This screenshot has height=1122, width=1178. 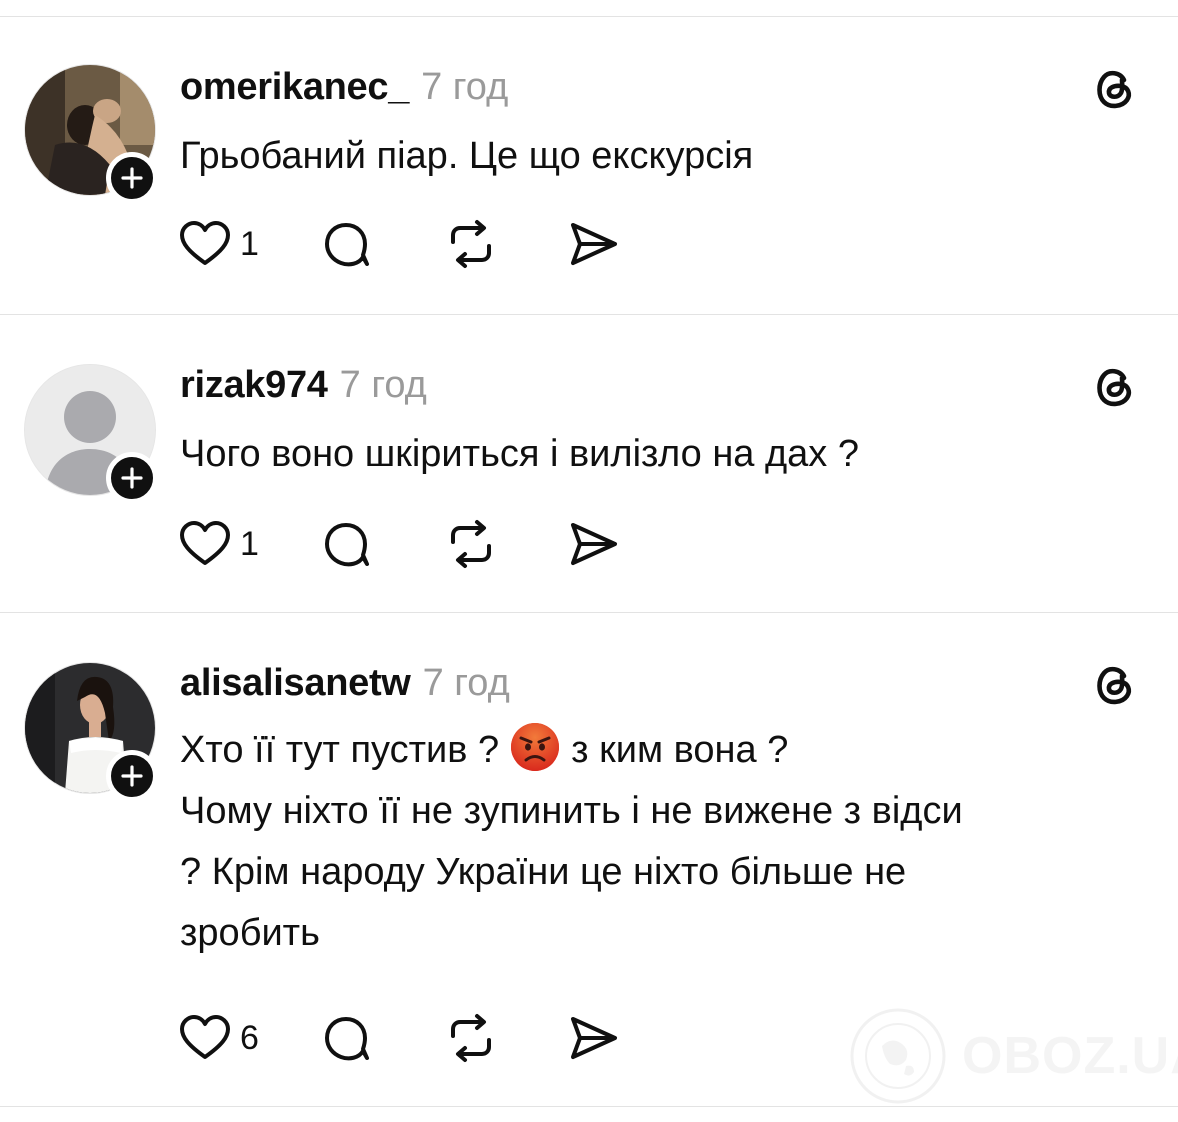 I want to click on like-count: 6, so click(x=249, y=1037).